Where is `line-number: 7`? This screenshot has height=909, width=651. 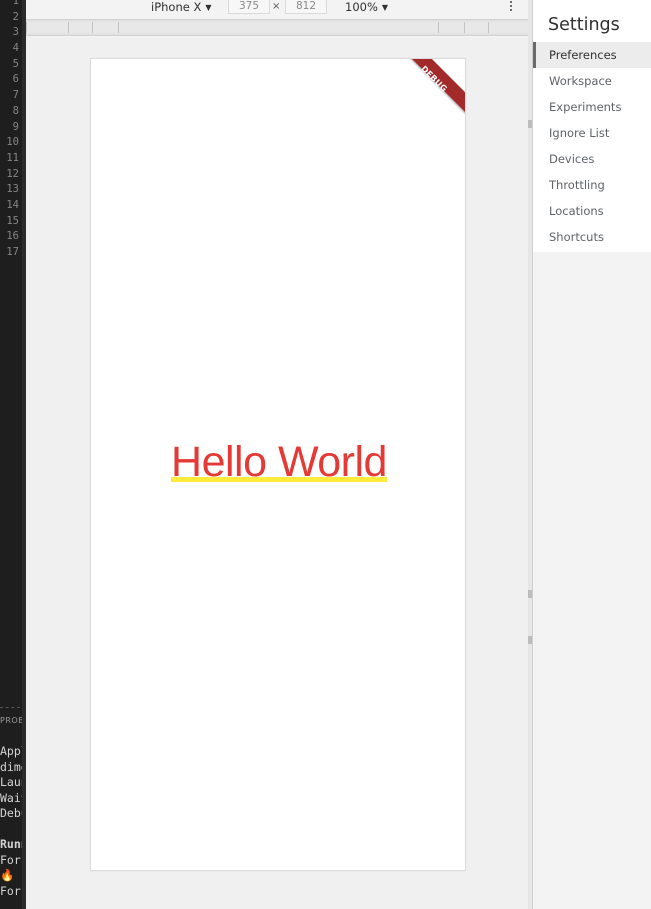
line-number: 7 is located at coordinates (15, 95).